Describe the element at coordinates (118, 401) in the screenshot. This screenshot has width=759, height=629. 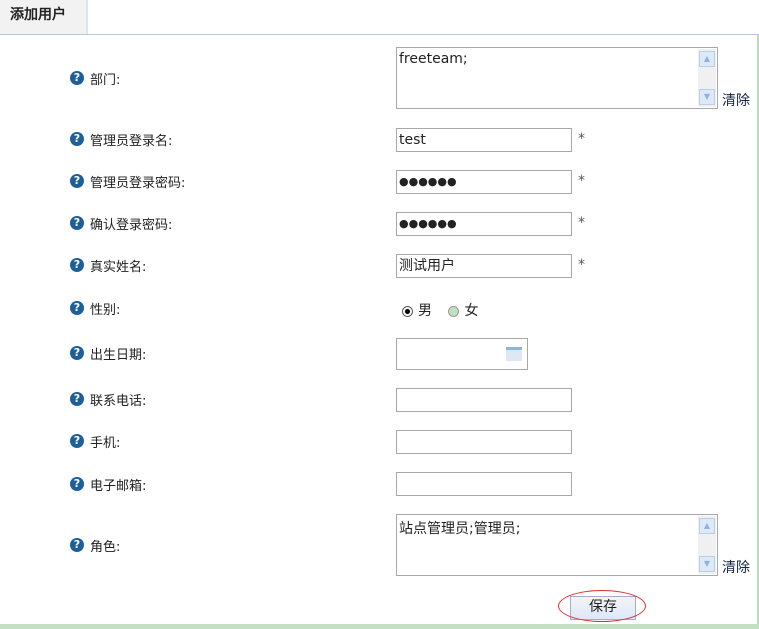
I see `label-text: 联系电话:` at that location.